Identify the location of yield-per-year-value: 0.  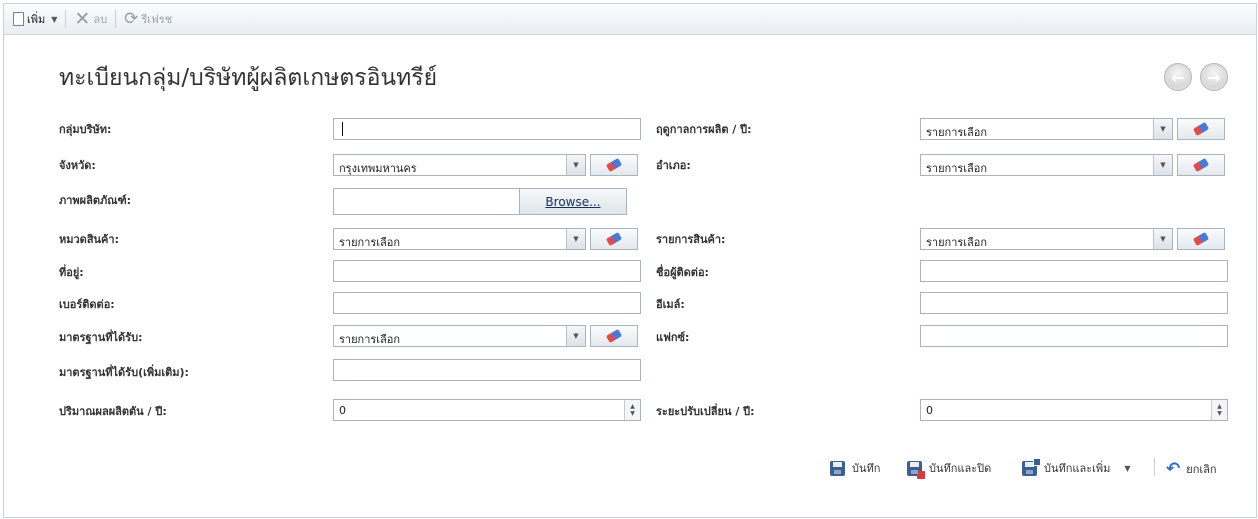
(342, 410).